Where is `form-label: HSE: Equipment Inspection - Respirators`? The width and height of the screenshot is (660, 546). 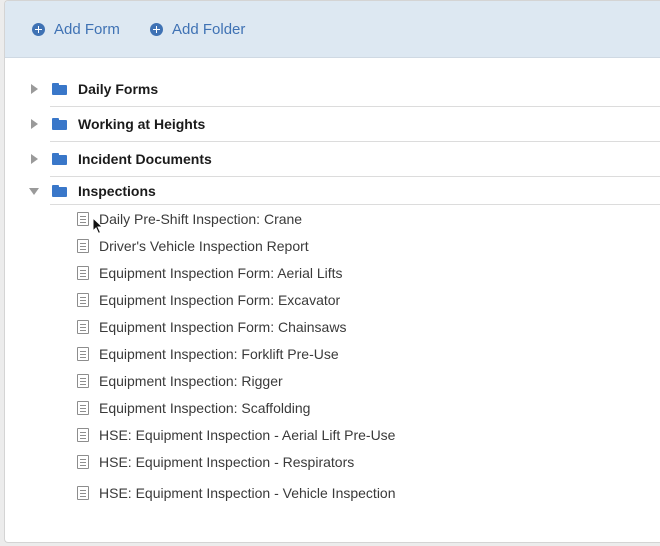
form-label: HSE: Equipment Inspection - Respirators is located at coordinates (227, 462).